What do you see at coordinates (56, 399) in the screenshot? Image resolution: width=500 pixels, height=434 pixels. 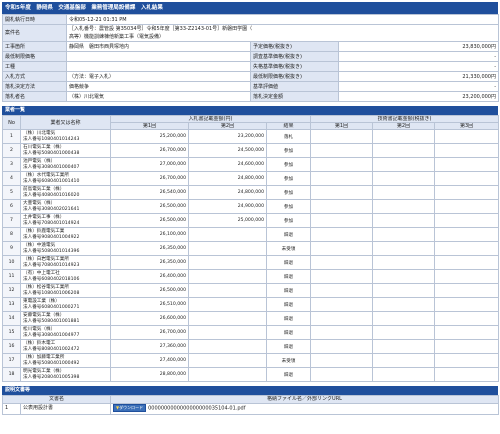 I see `doc-col-name: 文書名` at bounding box center [56, 399].